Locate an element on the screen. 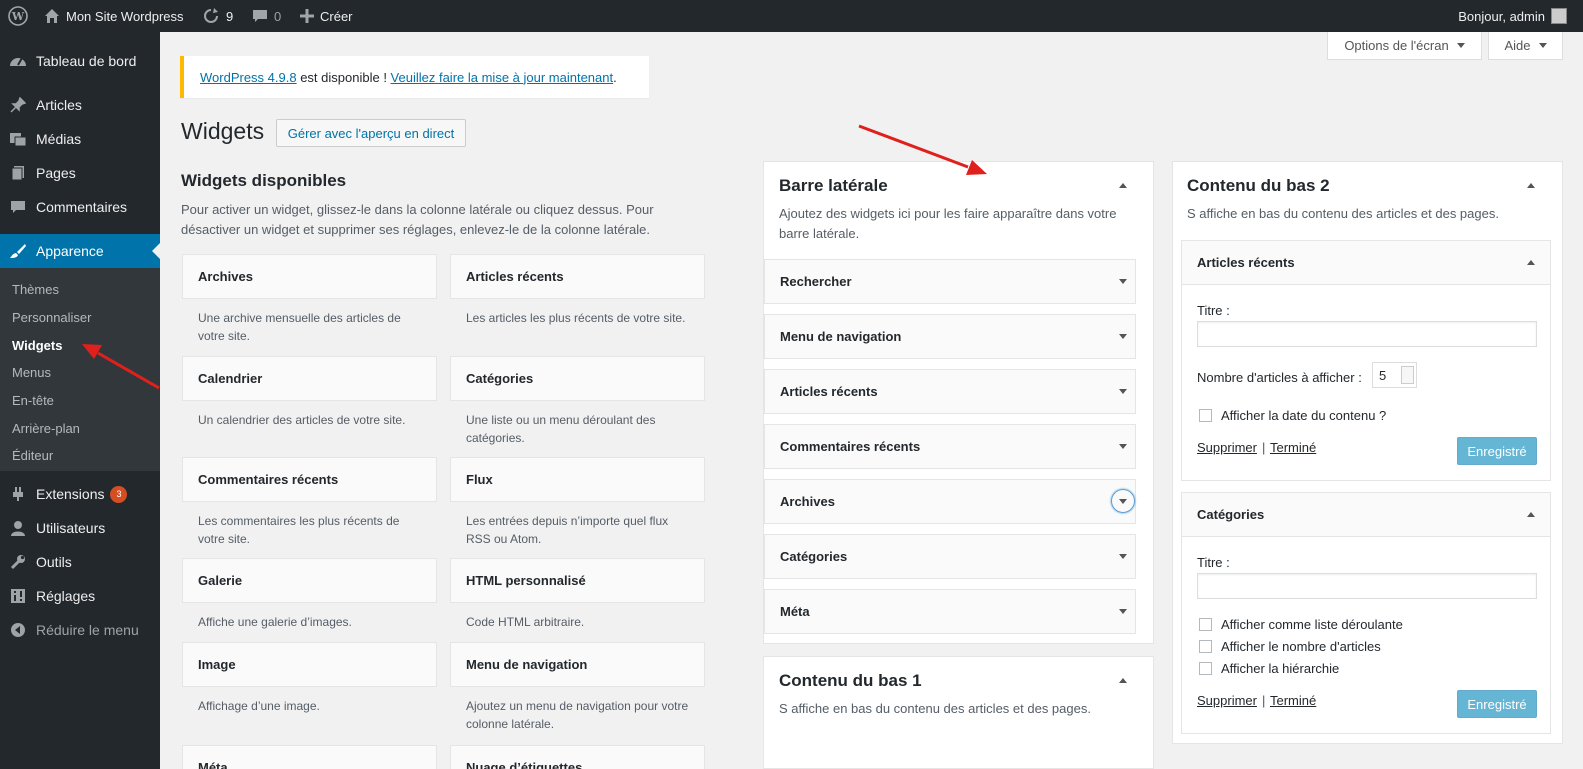  live-preview-button: Gérer avec l'aperçu en direct is located at coordinates (371, 133).